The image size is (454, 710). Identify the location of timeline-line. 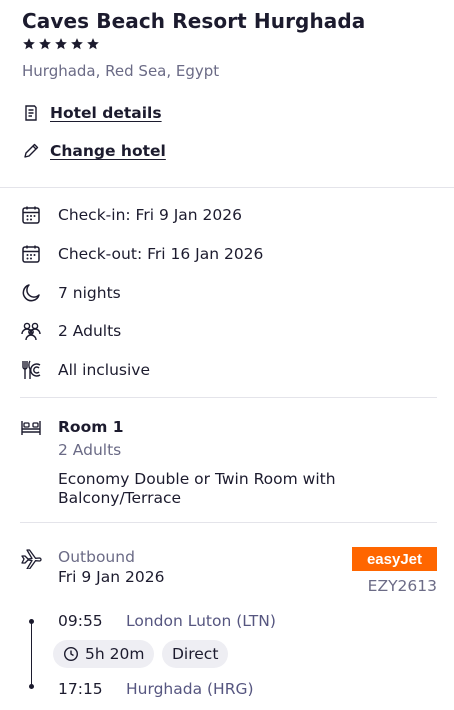
(31, 654).